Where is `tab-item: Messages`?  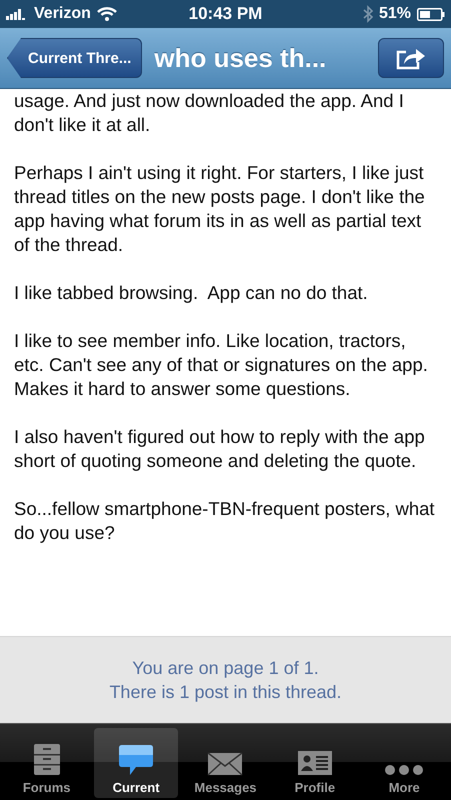 tab-item: Messages is located at coordinates (225, 763).